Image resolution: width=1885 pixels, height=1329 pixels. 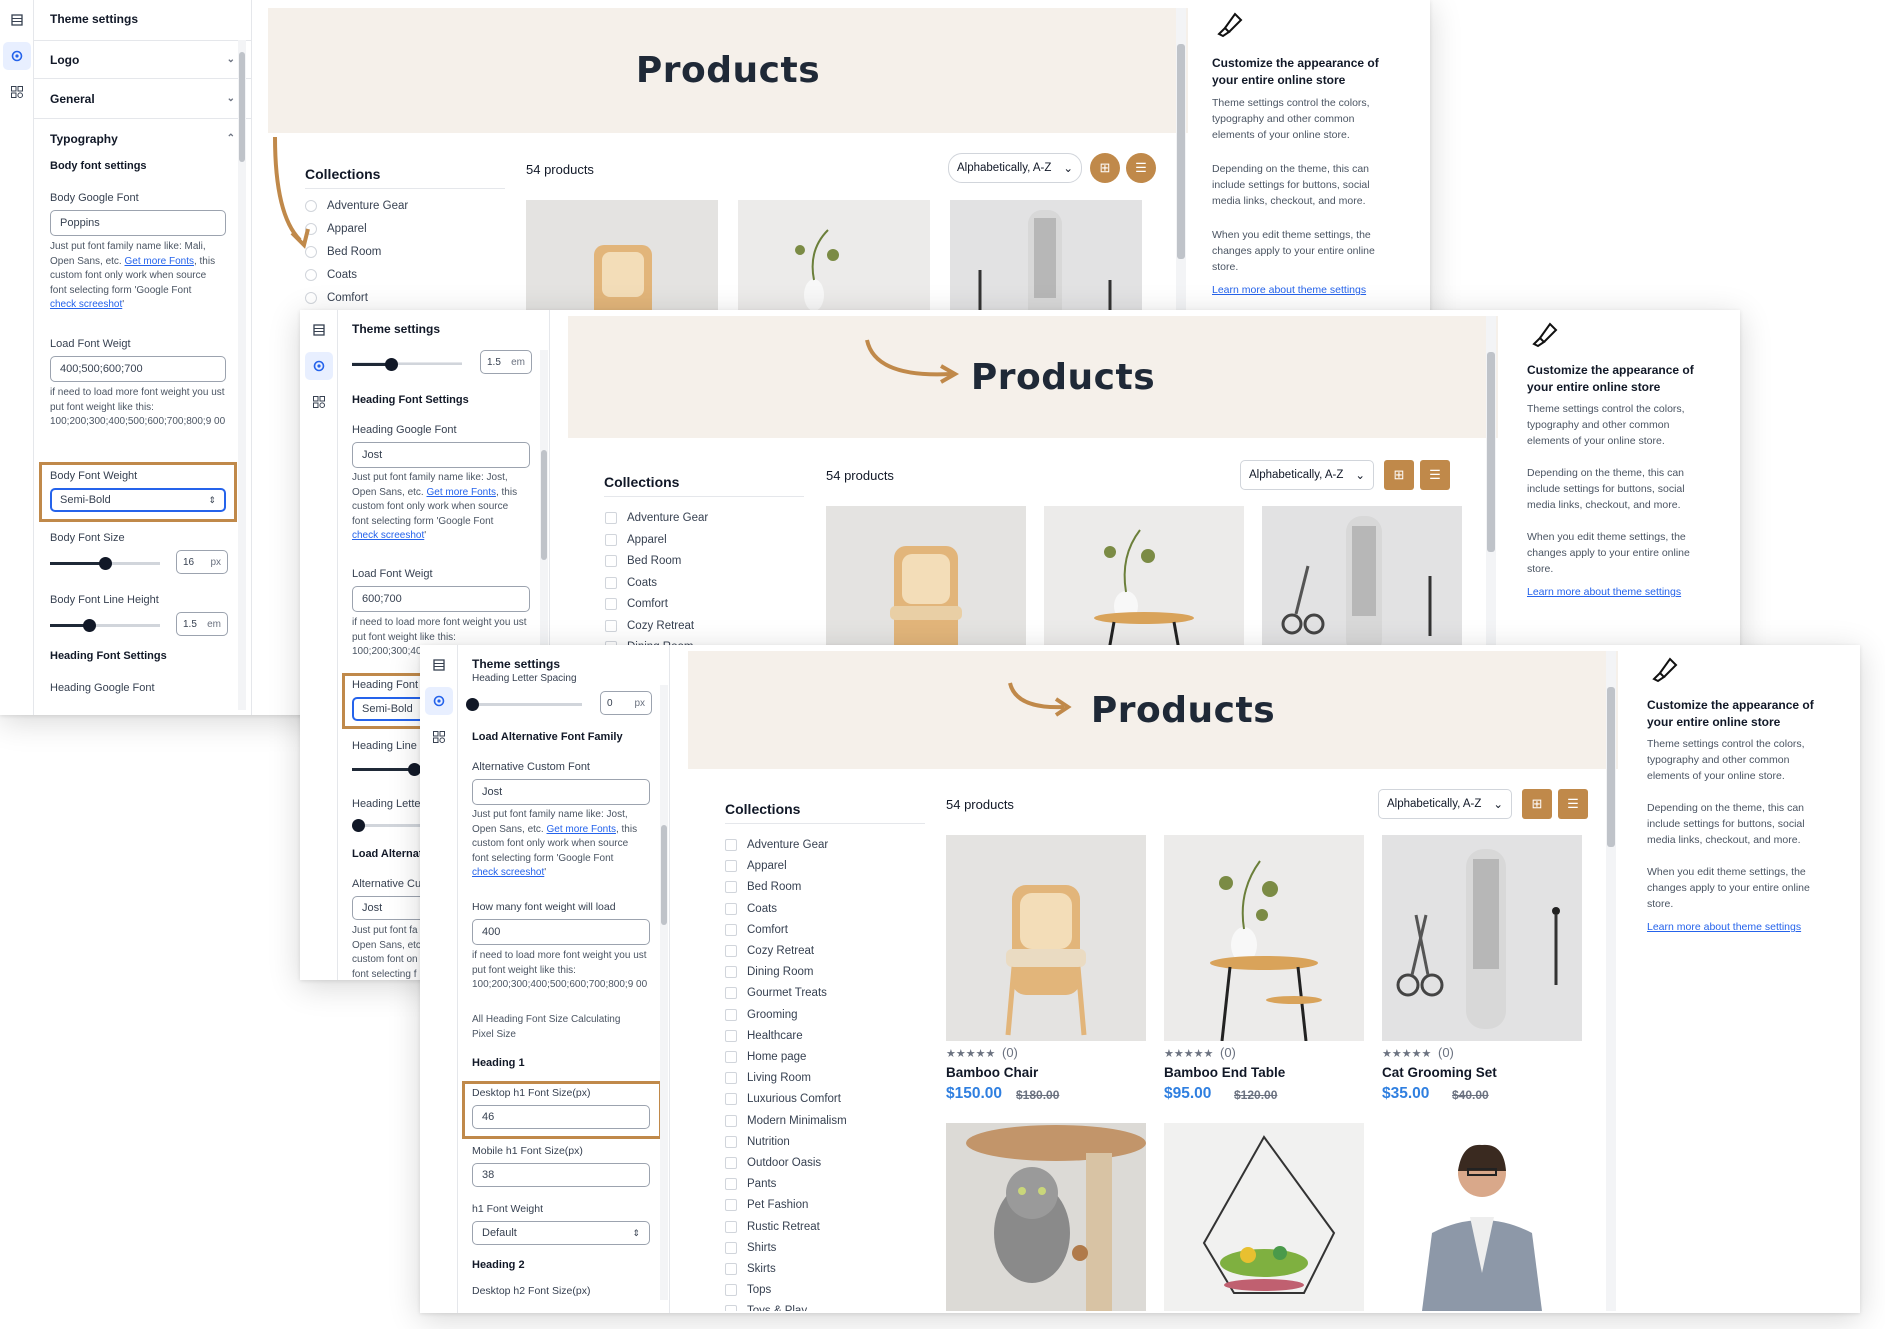 I want to click on collection-item: Tops, so click(x=748, y=1290).